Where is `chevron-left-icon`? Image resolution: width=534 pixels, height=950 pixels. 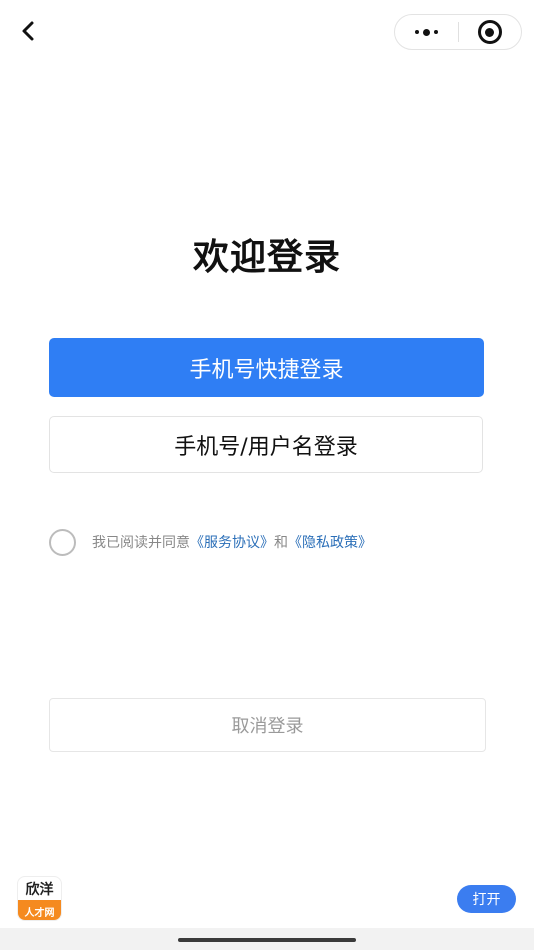 chevron-left-icon is located at coordinates (28, 31).